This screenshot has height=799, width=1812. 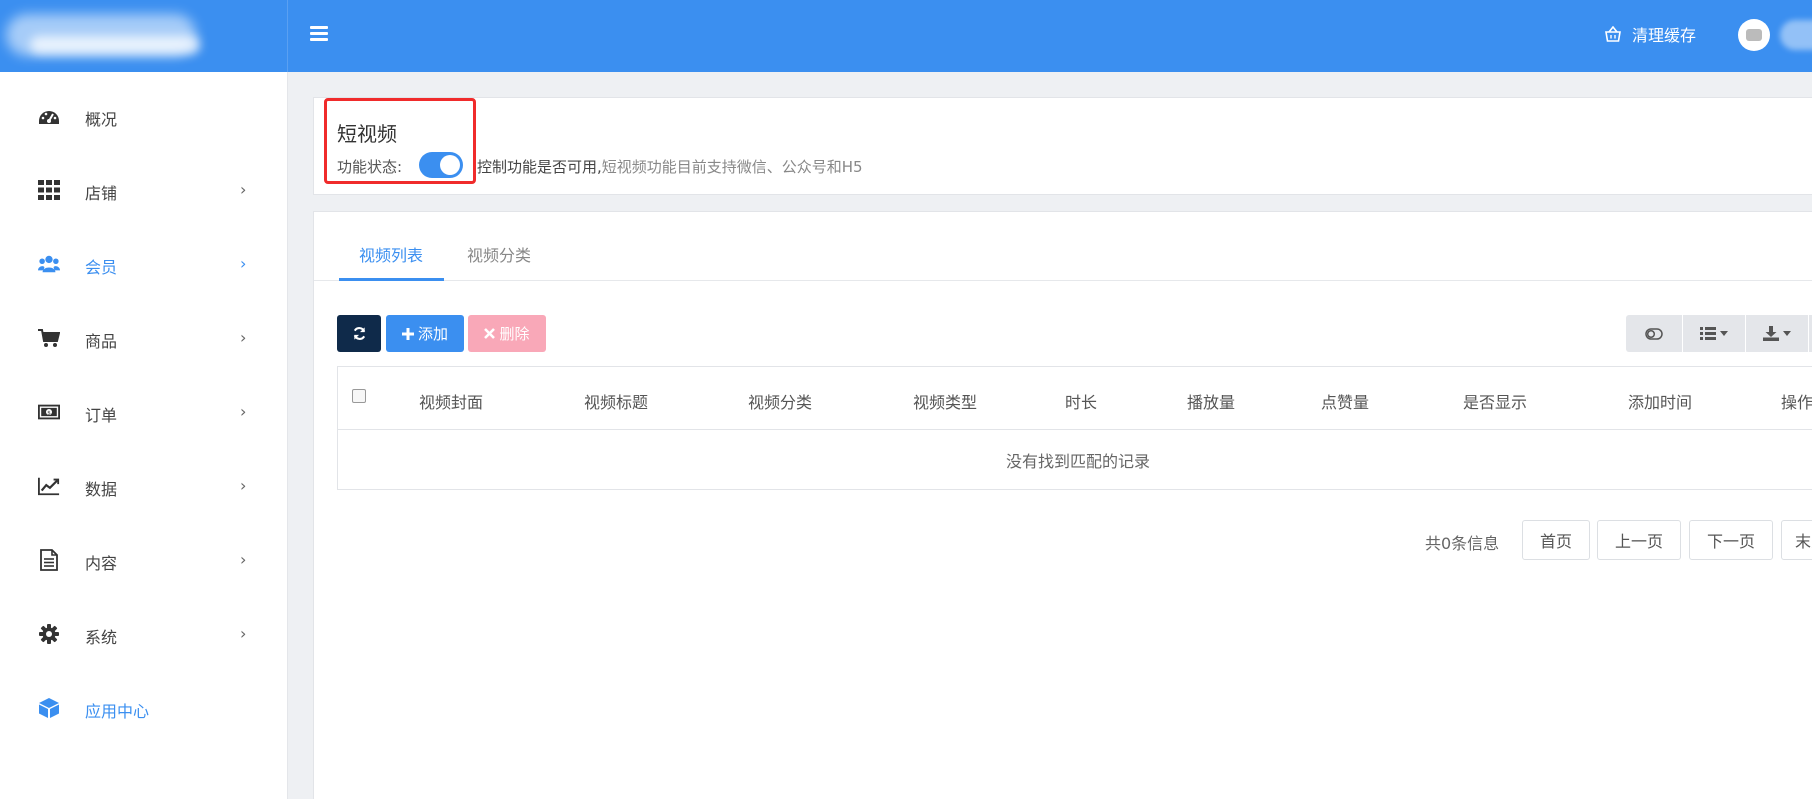 I want to click on sidebar-item-label: 商品, so click(x=101, y=341).